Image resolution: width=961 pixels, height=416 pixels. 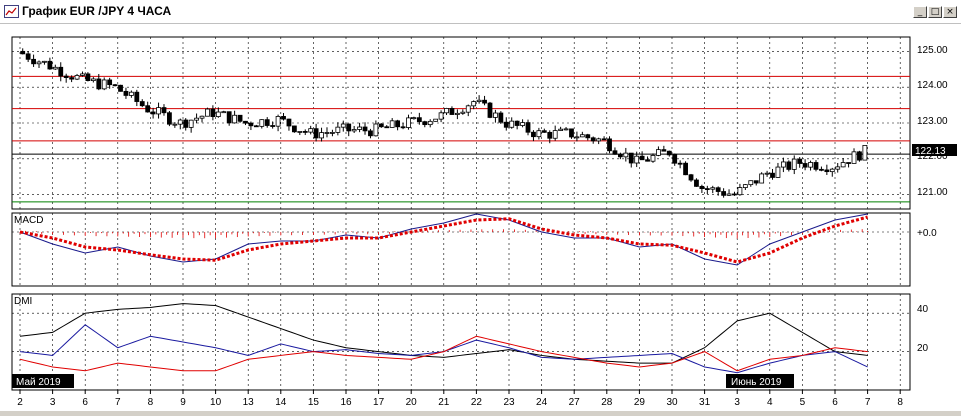 What do you see at coordinates (950, 12) in the screenshot?
I see `close-button: ×` at bounding box center [950, 12].